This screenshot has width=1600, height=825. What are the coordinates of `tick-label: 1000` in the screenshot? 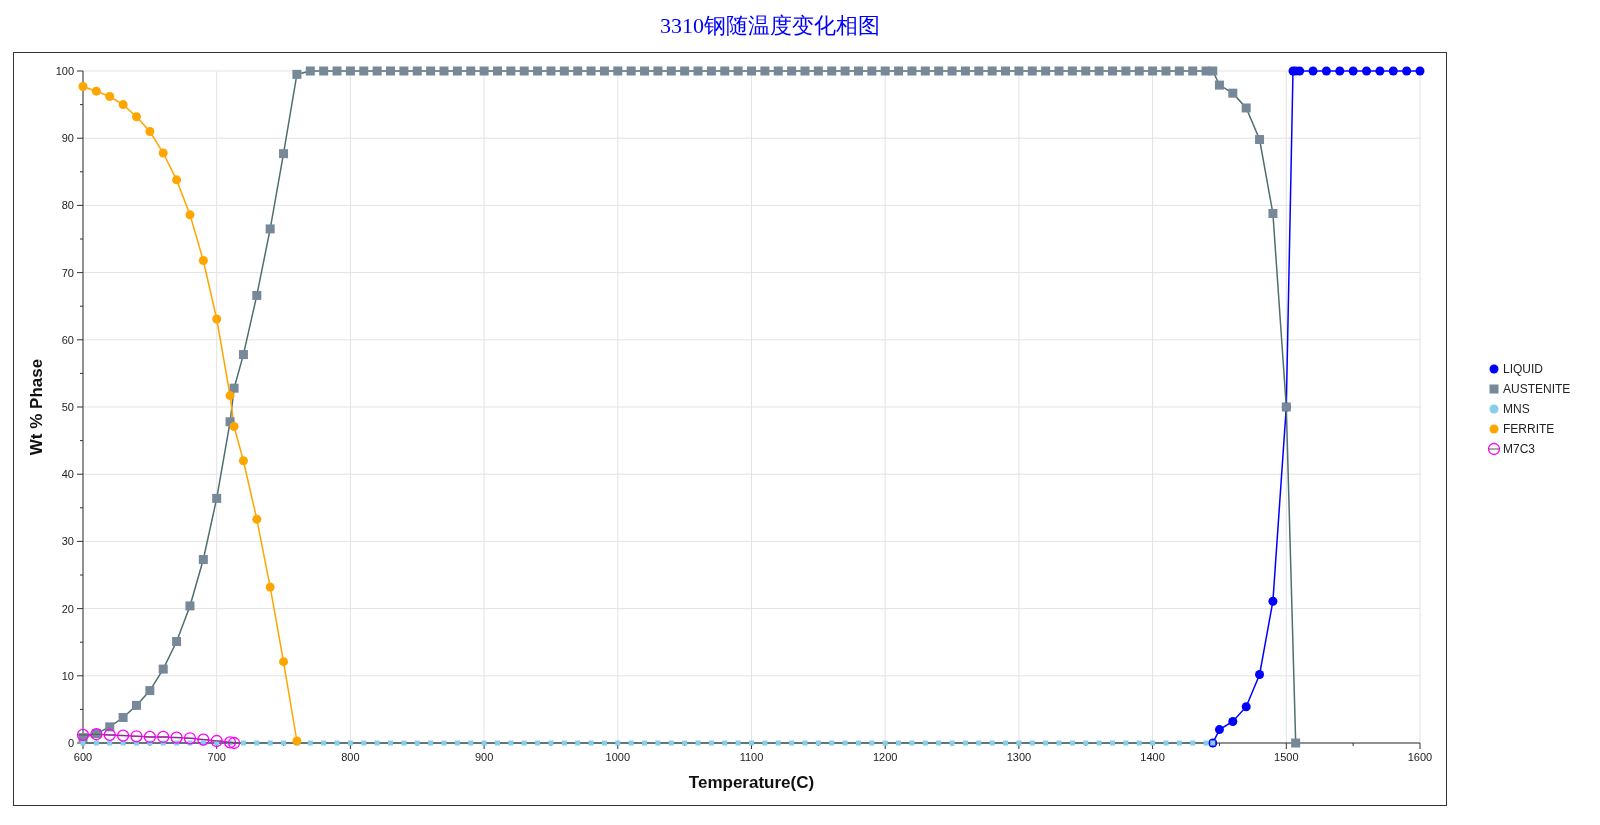 It's located at (618, 757).